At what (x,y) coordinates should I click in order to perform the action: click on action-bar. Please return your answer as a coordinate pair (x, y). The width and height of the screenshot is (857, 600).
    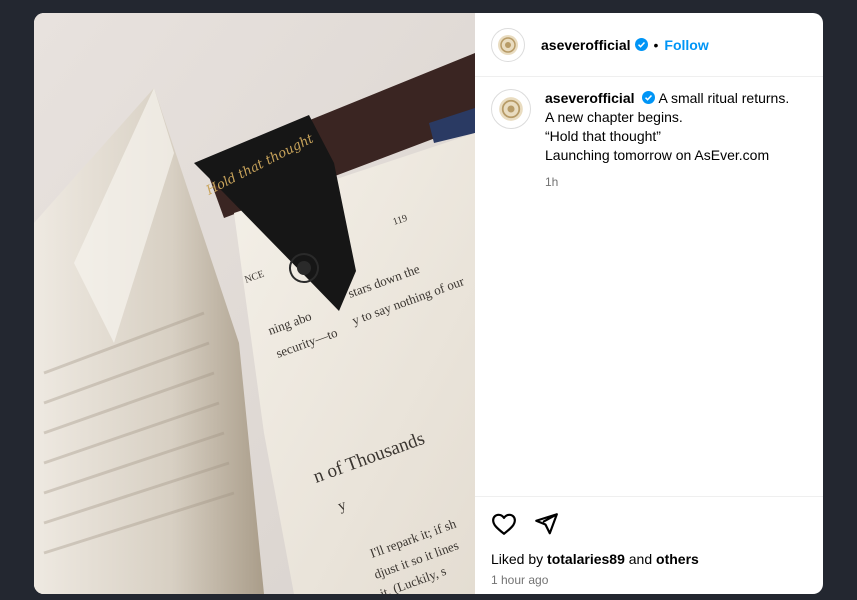
    Looking at the image, I should click on (649, 524).